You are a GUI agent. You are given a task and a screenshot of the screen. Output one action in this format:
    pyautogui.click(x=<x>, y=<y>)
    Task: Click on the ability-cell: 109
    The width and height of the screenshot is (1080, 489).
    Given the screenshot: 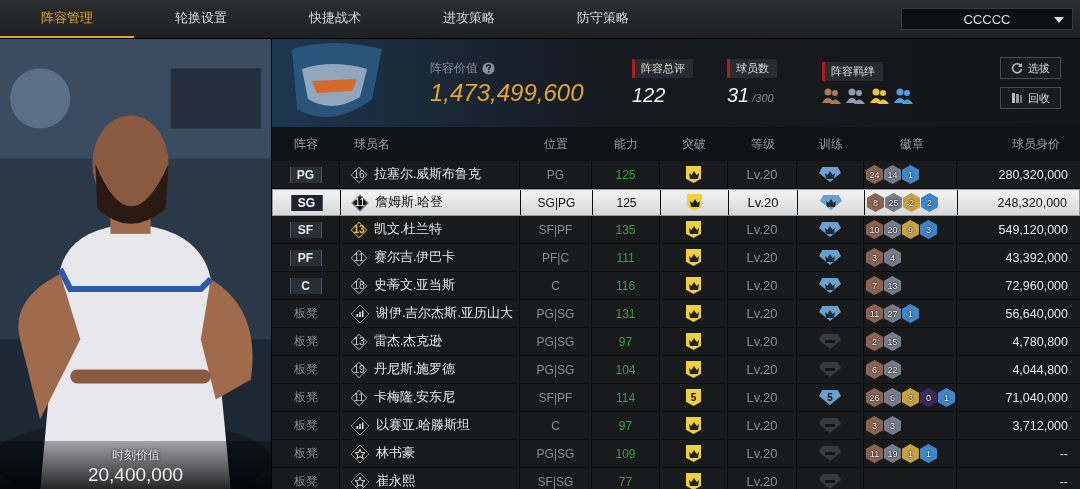 What is the action you would take?
    pyautogui.click(x=626, y=453)
    